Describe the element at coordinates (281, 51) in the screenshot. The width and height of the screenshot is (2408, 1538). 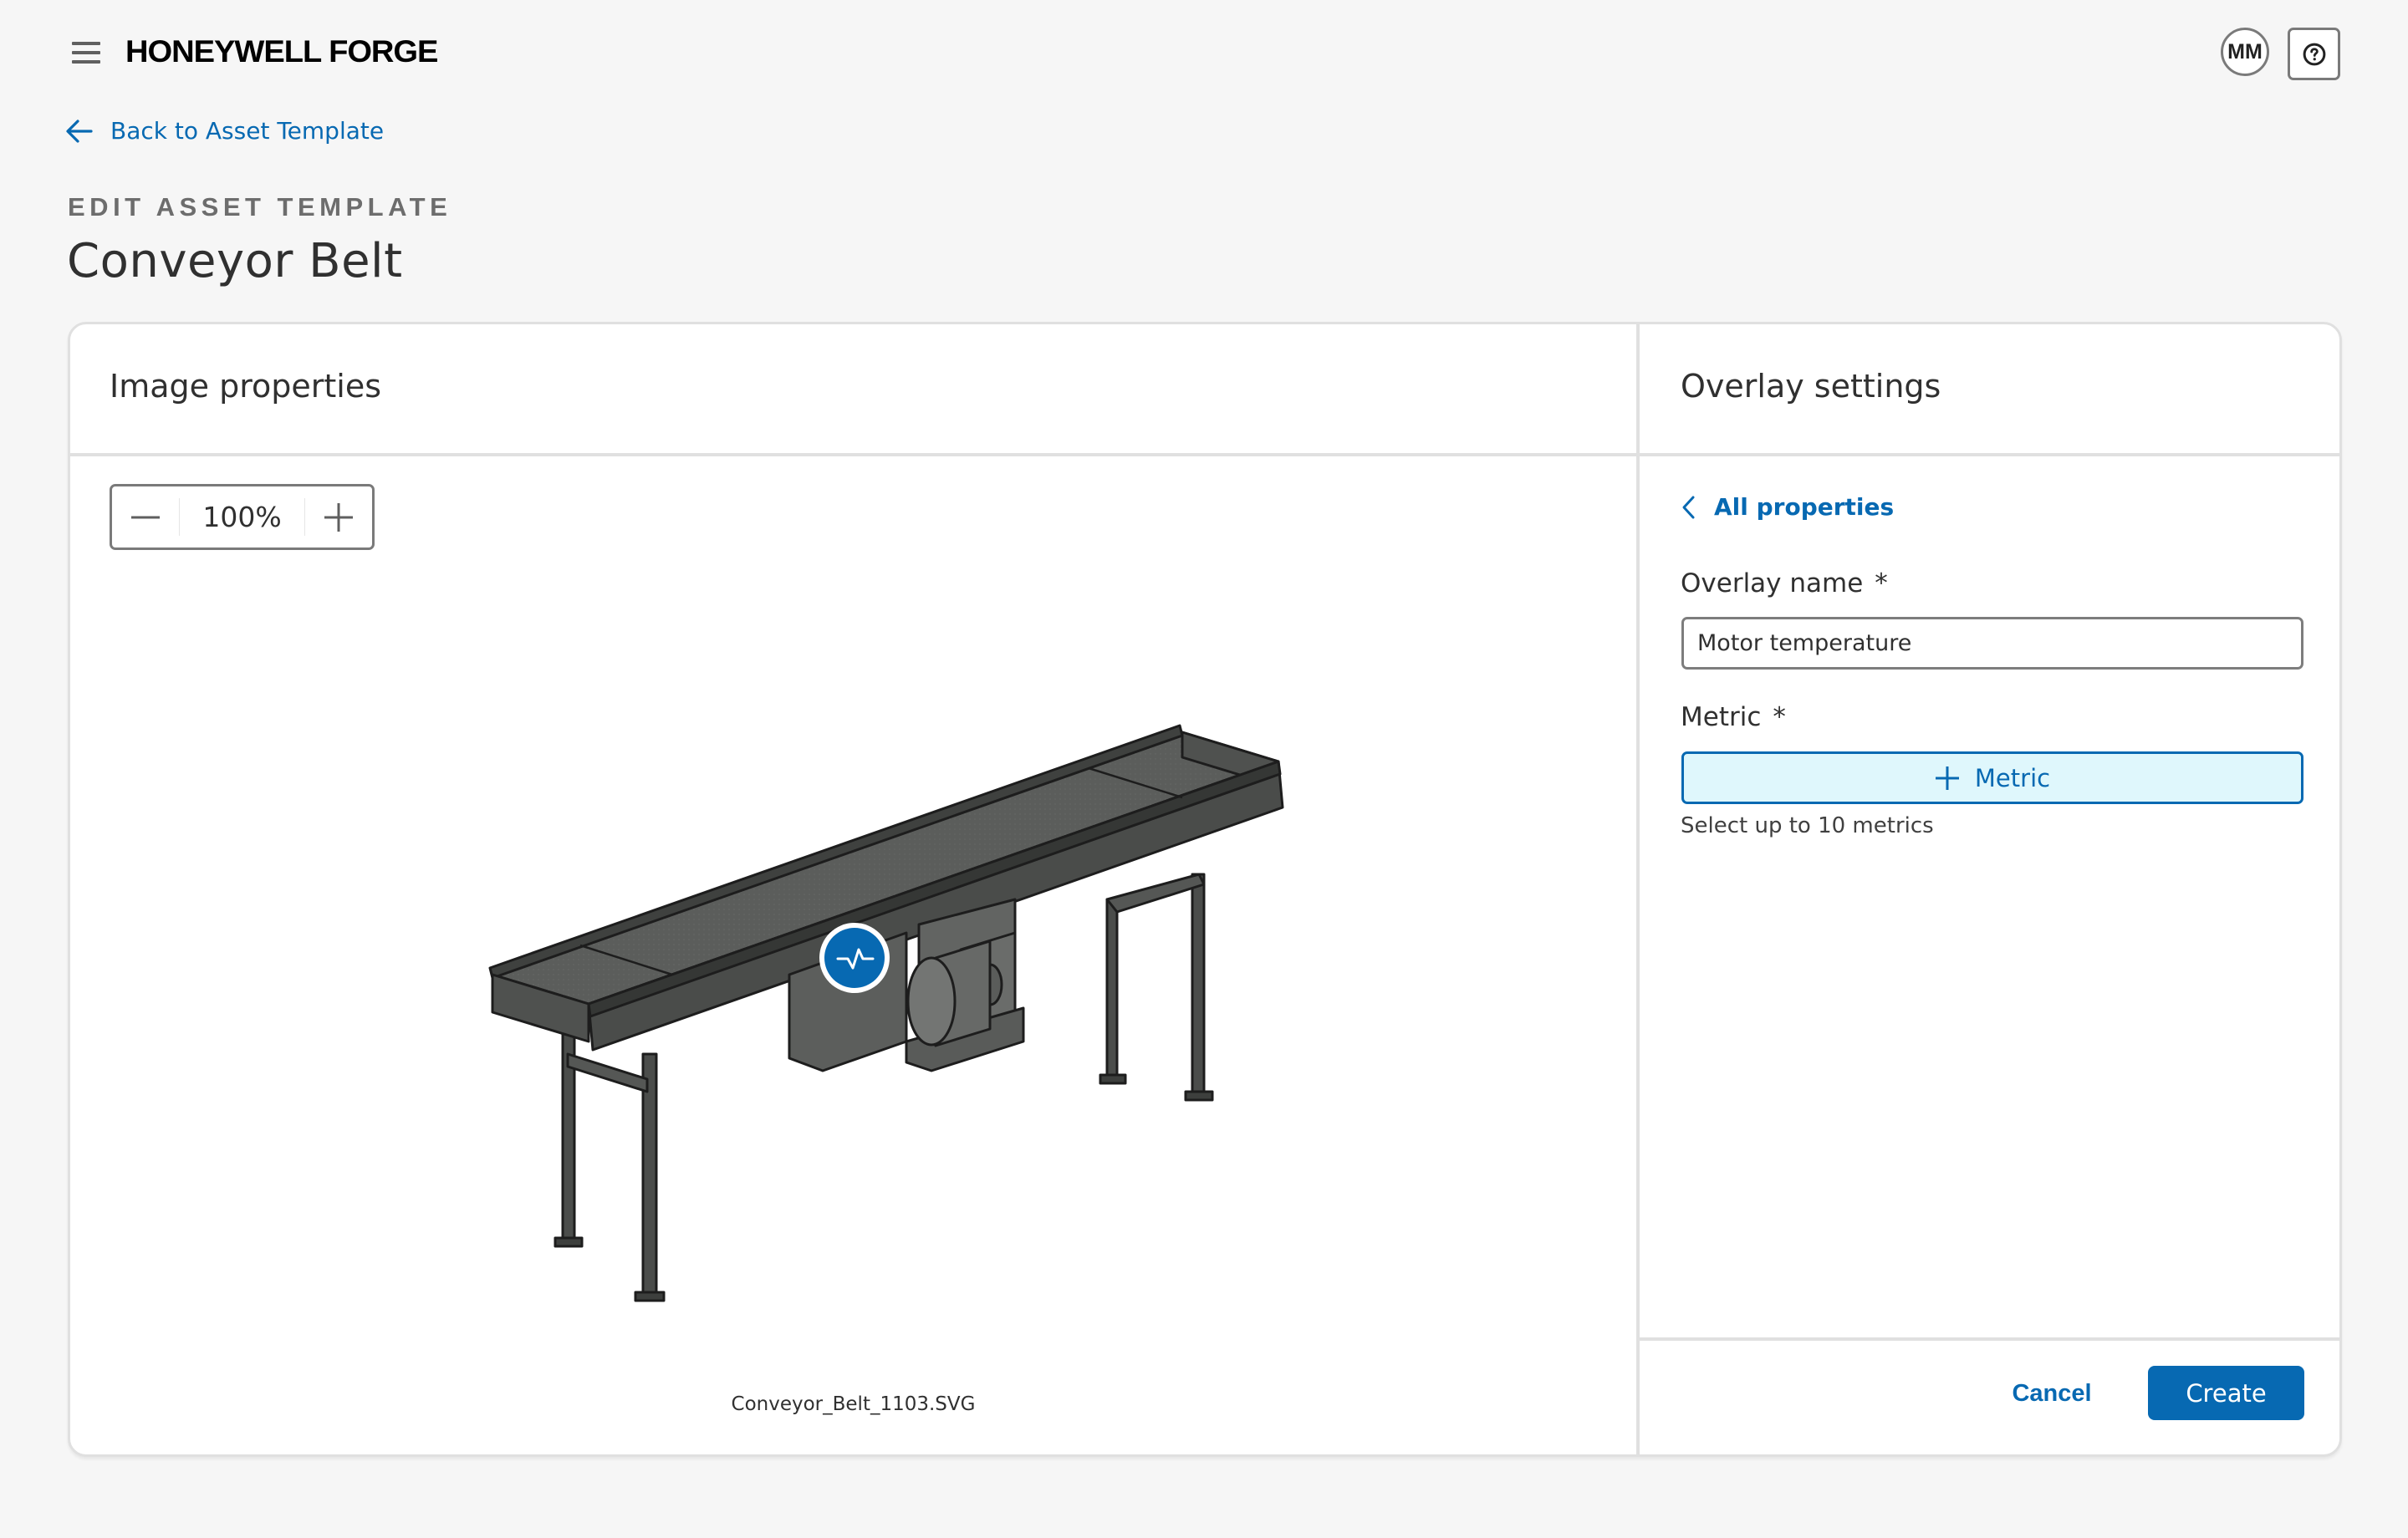
I see `brand-logo: HONEYWELL FORGE` at that location.